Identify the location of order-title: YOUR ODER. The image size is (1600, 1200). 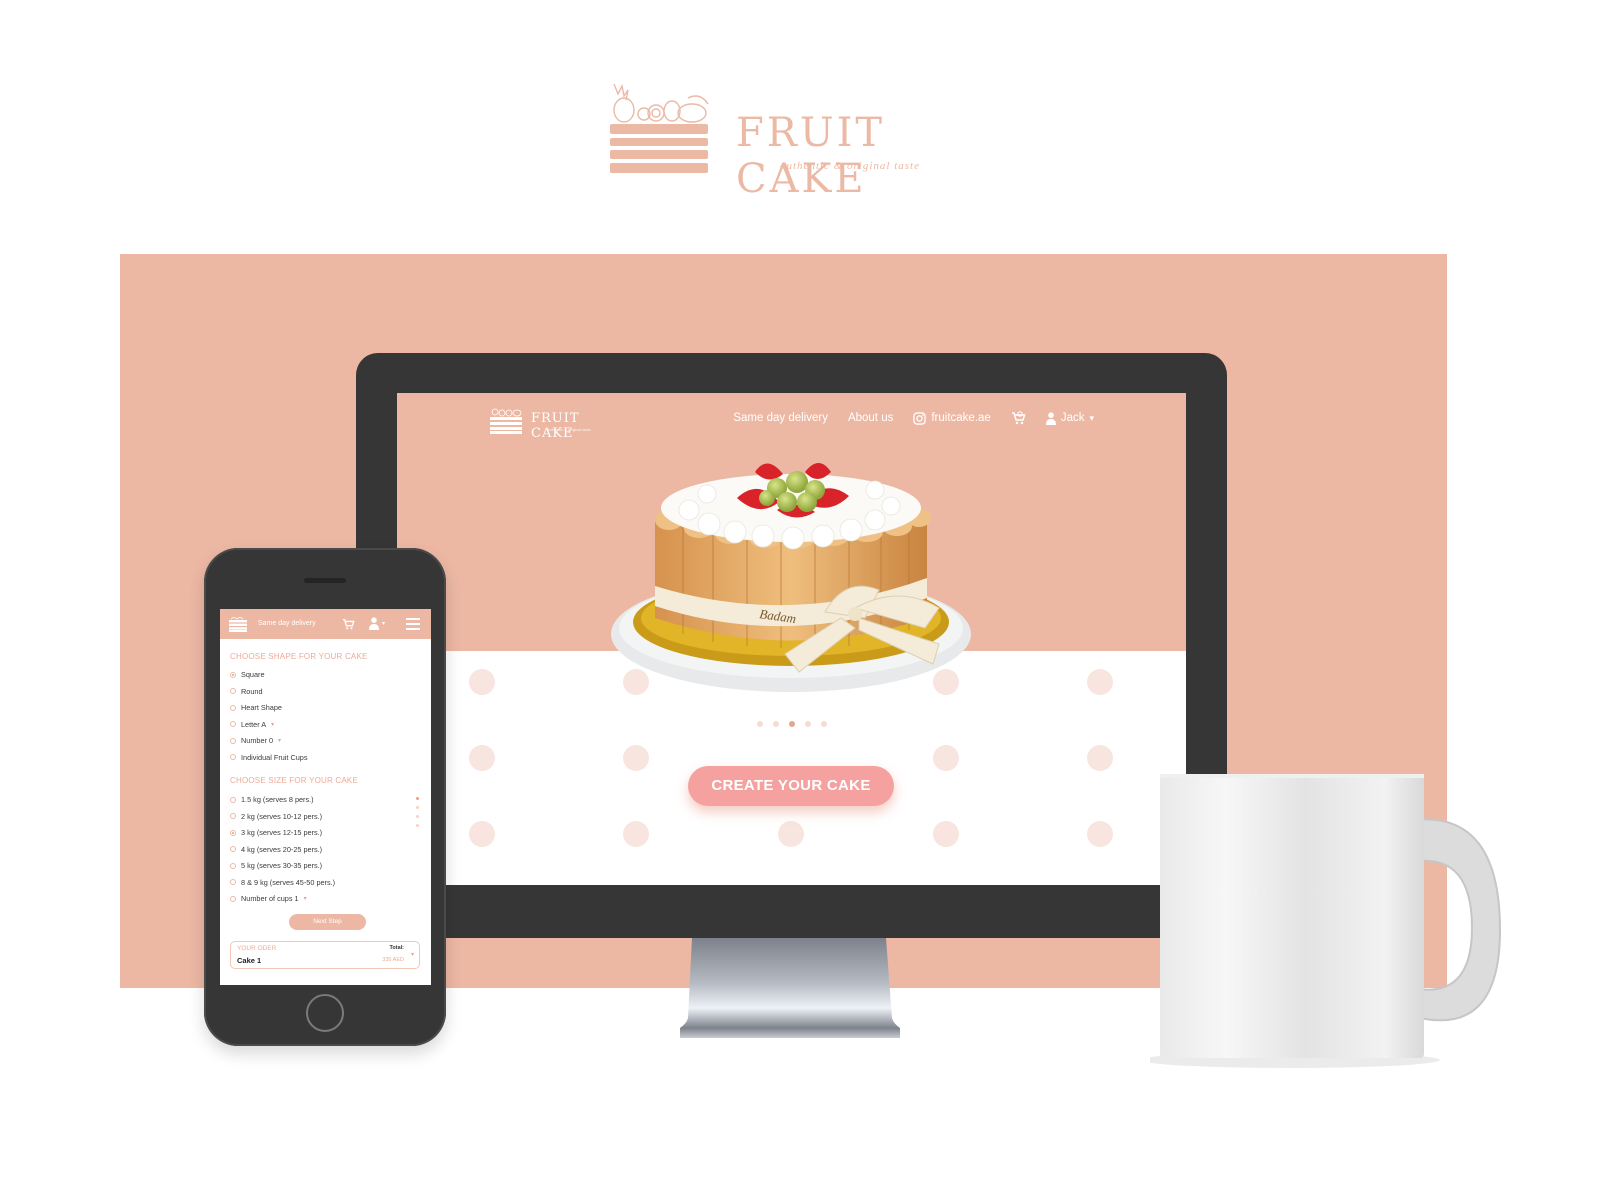
(257, 948).